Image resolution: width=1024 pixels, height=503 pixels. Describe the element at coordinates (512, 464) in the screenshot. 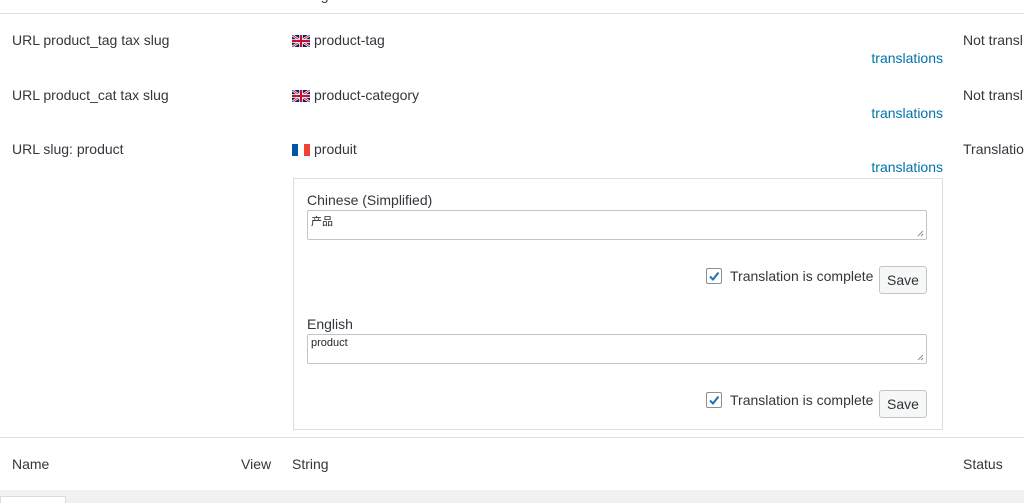

I see `table-header-bottom: Name View String Status` at that location.